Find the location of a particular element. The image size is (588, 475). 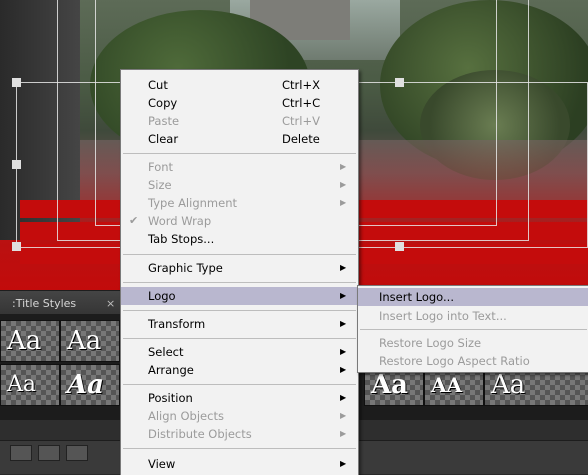

menu-item-label: Arrange is located at coordinates (171, 370).